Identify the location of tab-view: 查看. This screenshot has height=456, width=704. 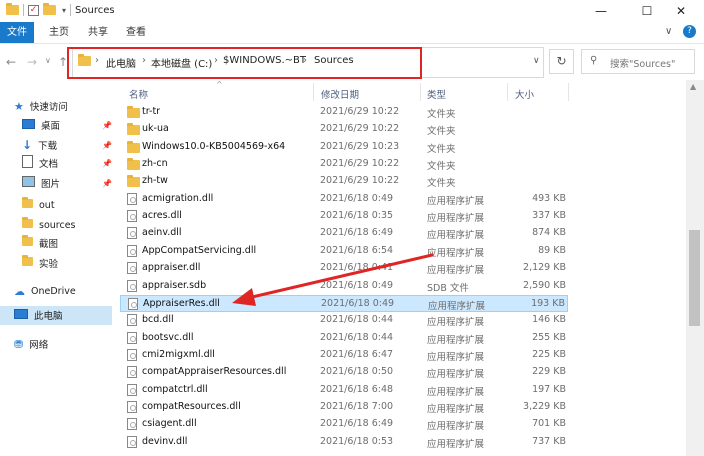
(136, 32).